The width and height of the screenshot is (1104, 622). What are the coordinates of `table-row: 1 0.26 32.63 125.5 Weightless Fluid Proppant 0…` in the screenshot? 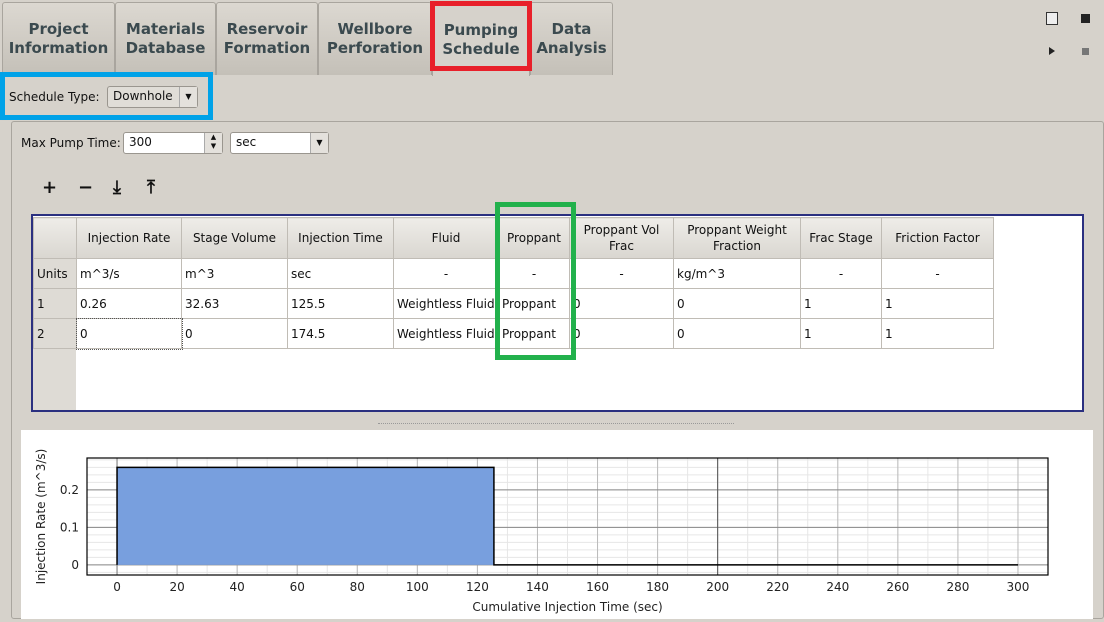 It's located at (513, 303).